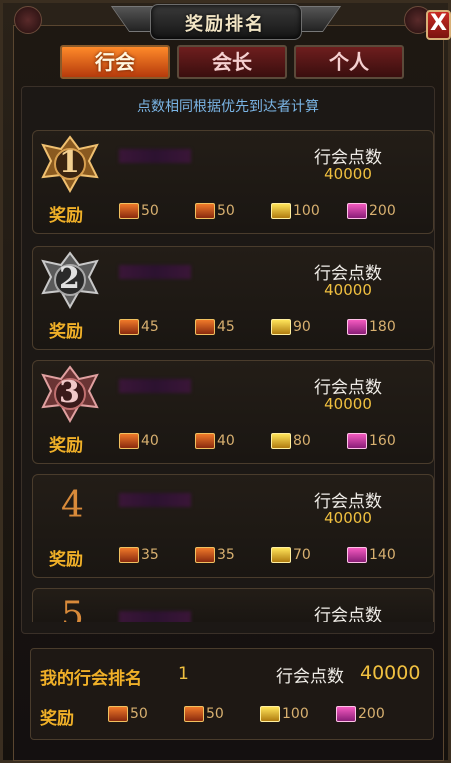 The height and width of the screenshot is (763, 451). I want to click on rank-number: 1, so click(69, 162).